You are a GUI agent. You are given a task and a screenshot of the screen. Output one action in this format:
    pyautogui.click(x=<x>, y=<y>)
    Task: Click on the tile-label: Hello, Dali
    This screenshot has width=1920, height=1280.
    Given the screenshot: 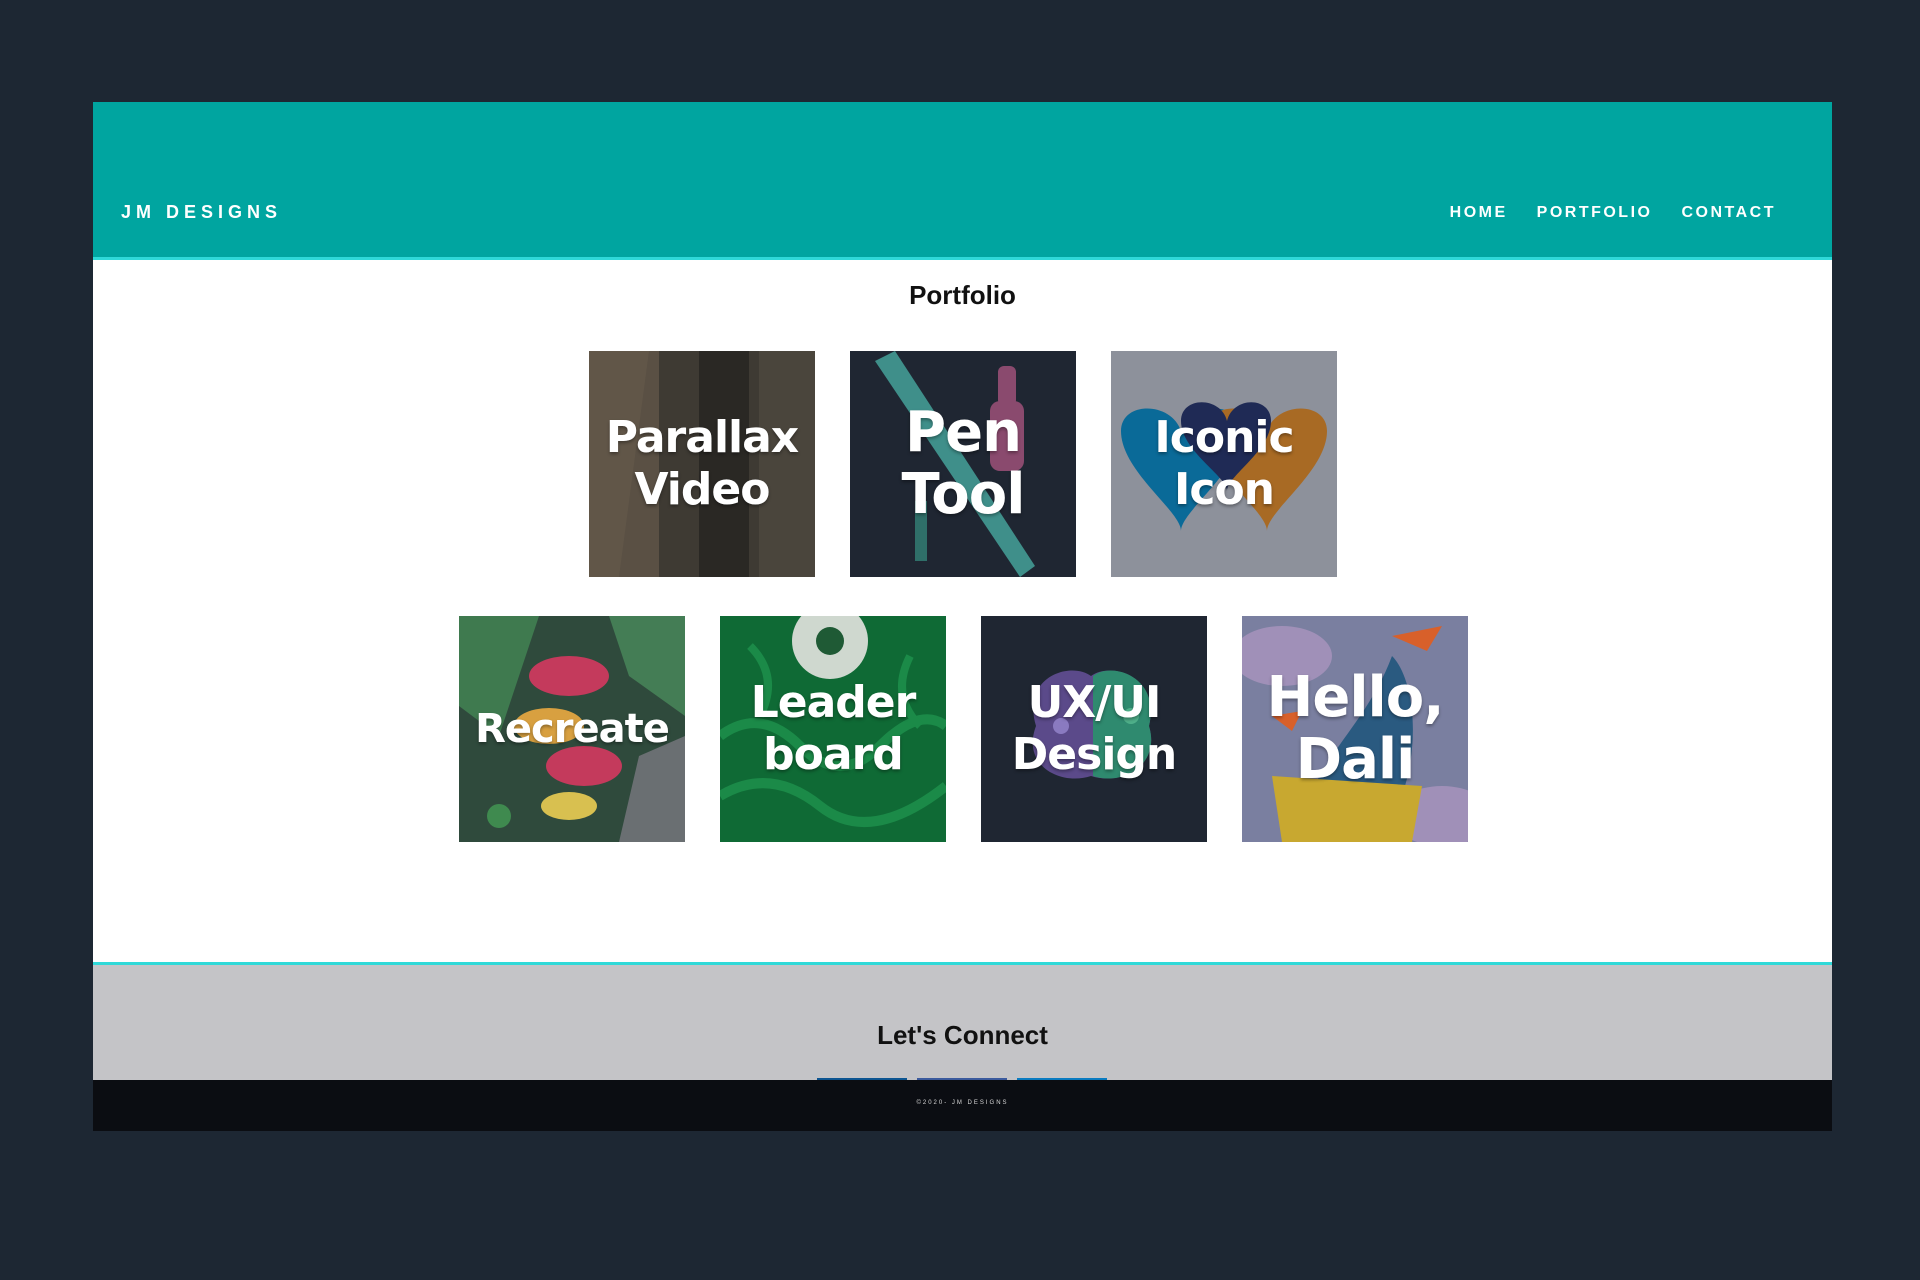 What is the action you would take?
    pyautogui.click(x=1355, y=728)
    